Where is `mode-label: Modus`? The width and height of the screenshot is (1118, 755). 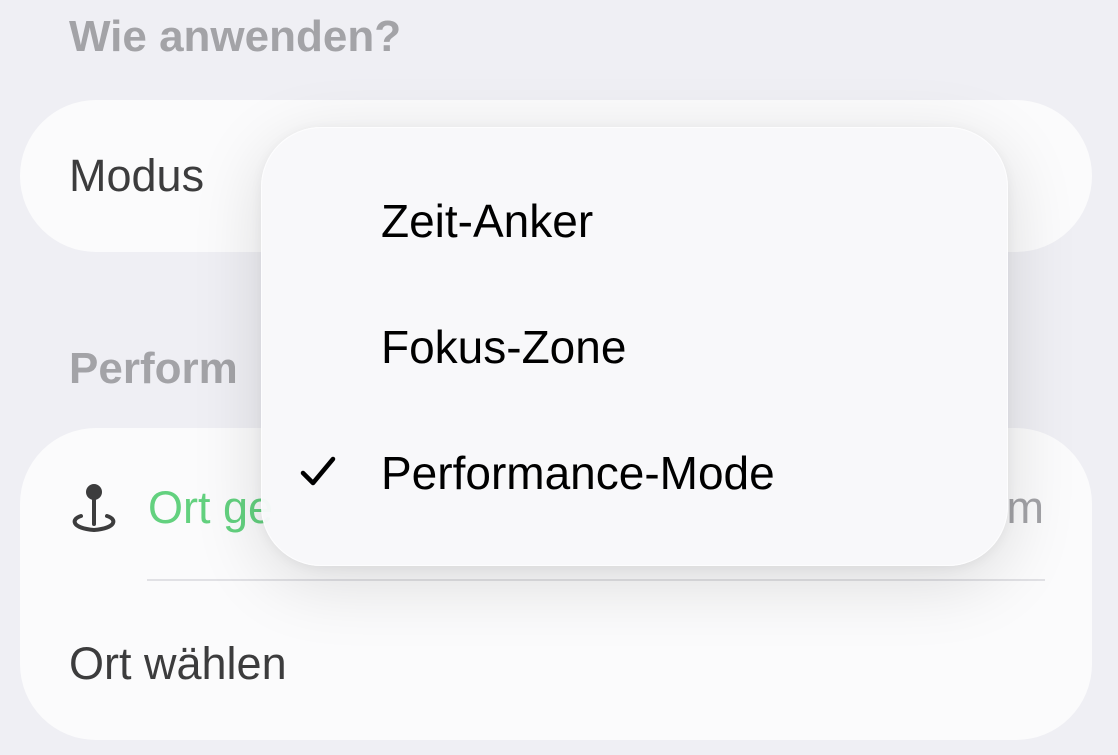 mode-label: Modus is located at coordinates (137, 175).